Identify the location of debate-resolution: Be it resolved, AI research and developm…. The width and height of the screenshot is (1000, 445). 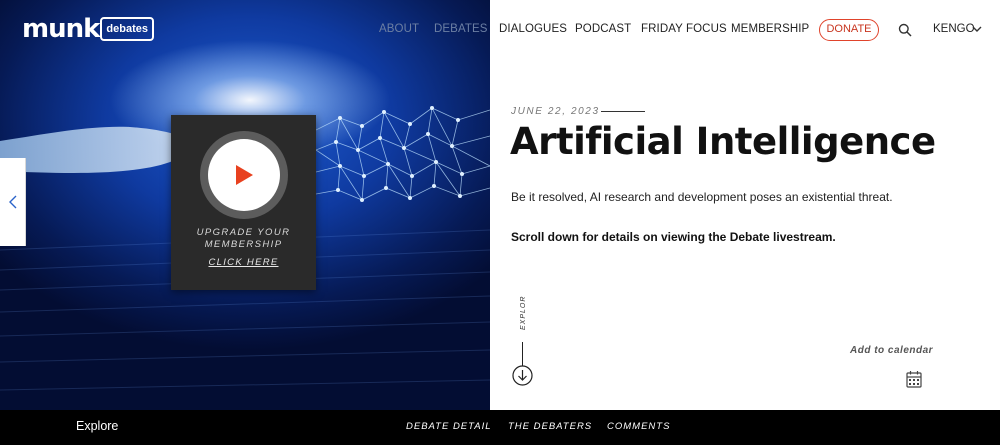
(702, 197).